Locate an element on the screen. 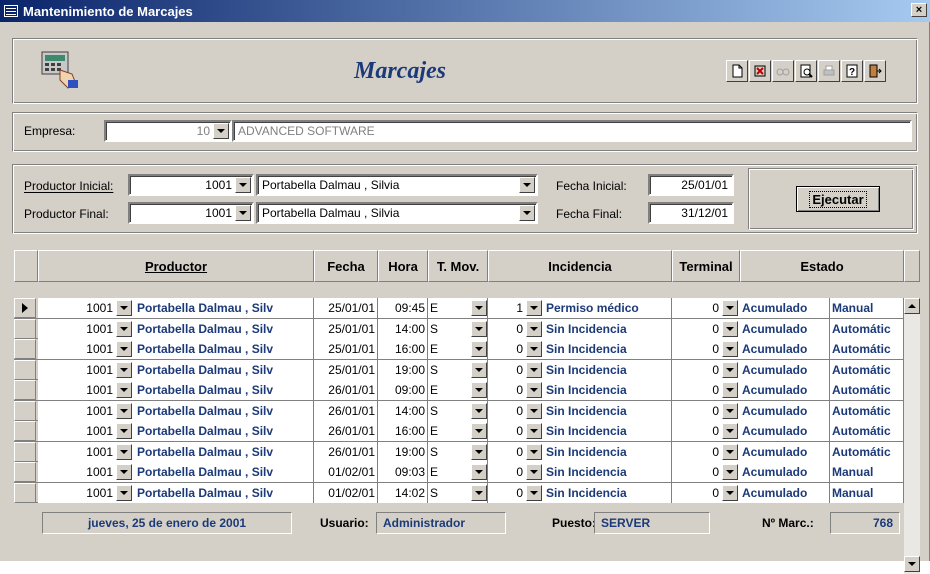 The height and width of the screenshot is (574, 930). productor-final-name-dropdown-button is located at coordinates (527, 213).